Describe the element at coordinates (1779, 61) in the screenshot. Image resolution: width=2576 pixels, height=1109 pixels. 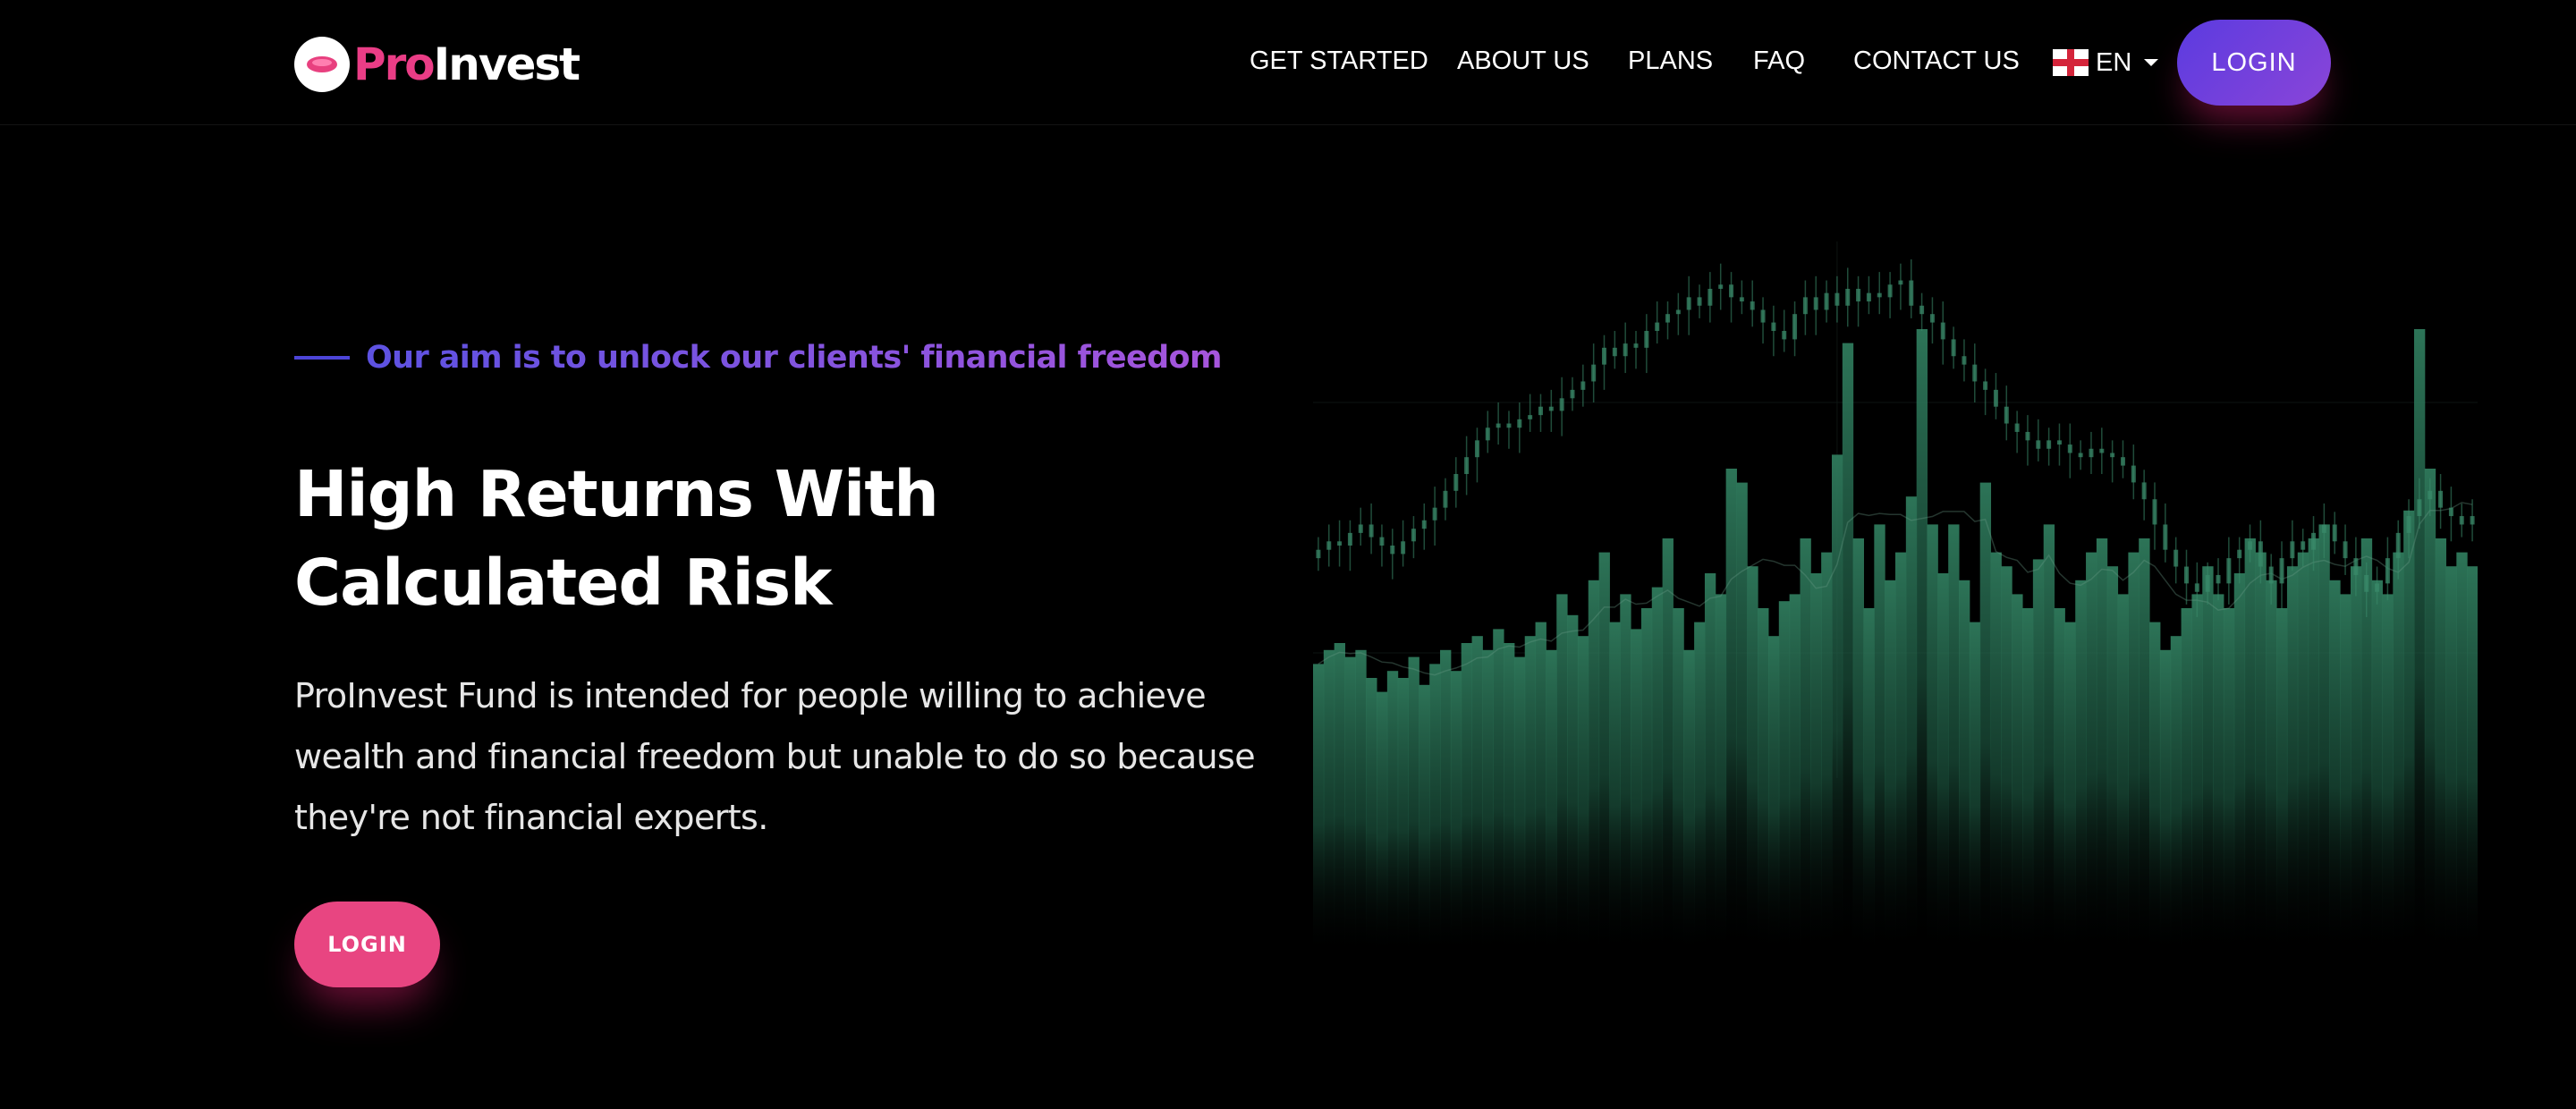
I see `nav-link-faq: FAQ` at that location.